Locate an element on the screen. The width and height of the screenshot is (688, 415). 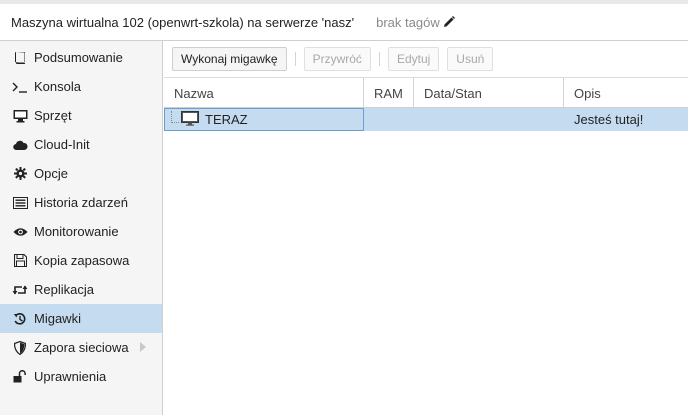
chevron-right-icon is located at coordinates (143, 347).